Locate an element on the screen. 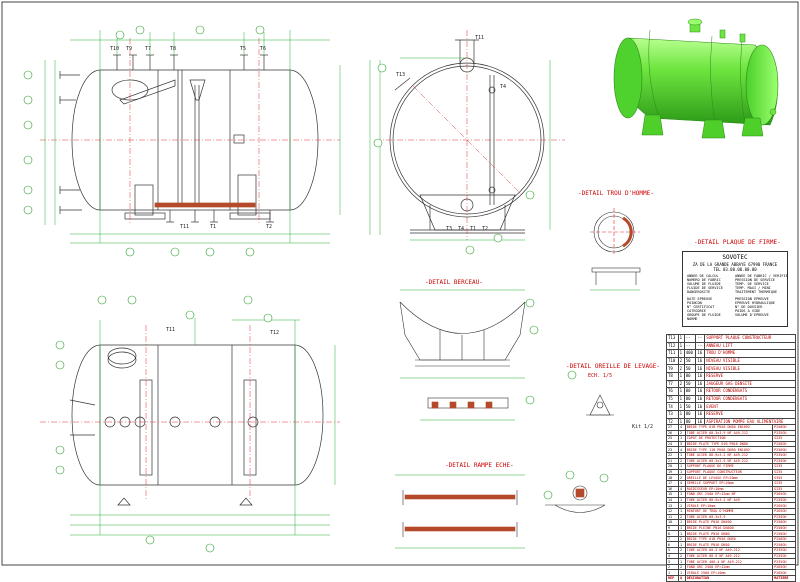  parts-cell-q: Q is located at coordinates (682, 578).